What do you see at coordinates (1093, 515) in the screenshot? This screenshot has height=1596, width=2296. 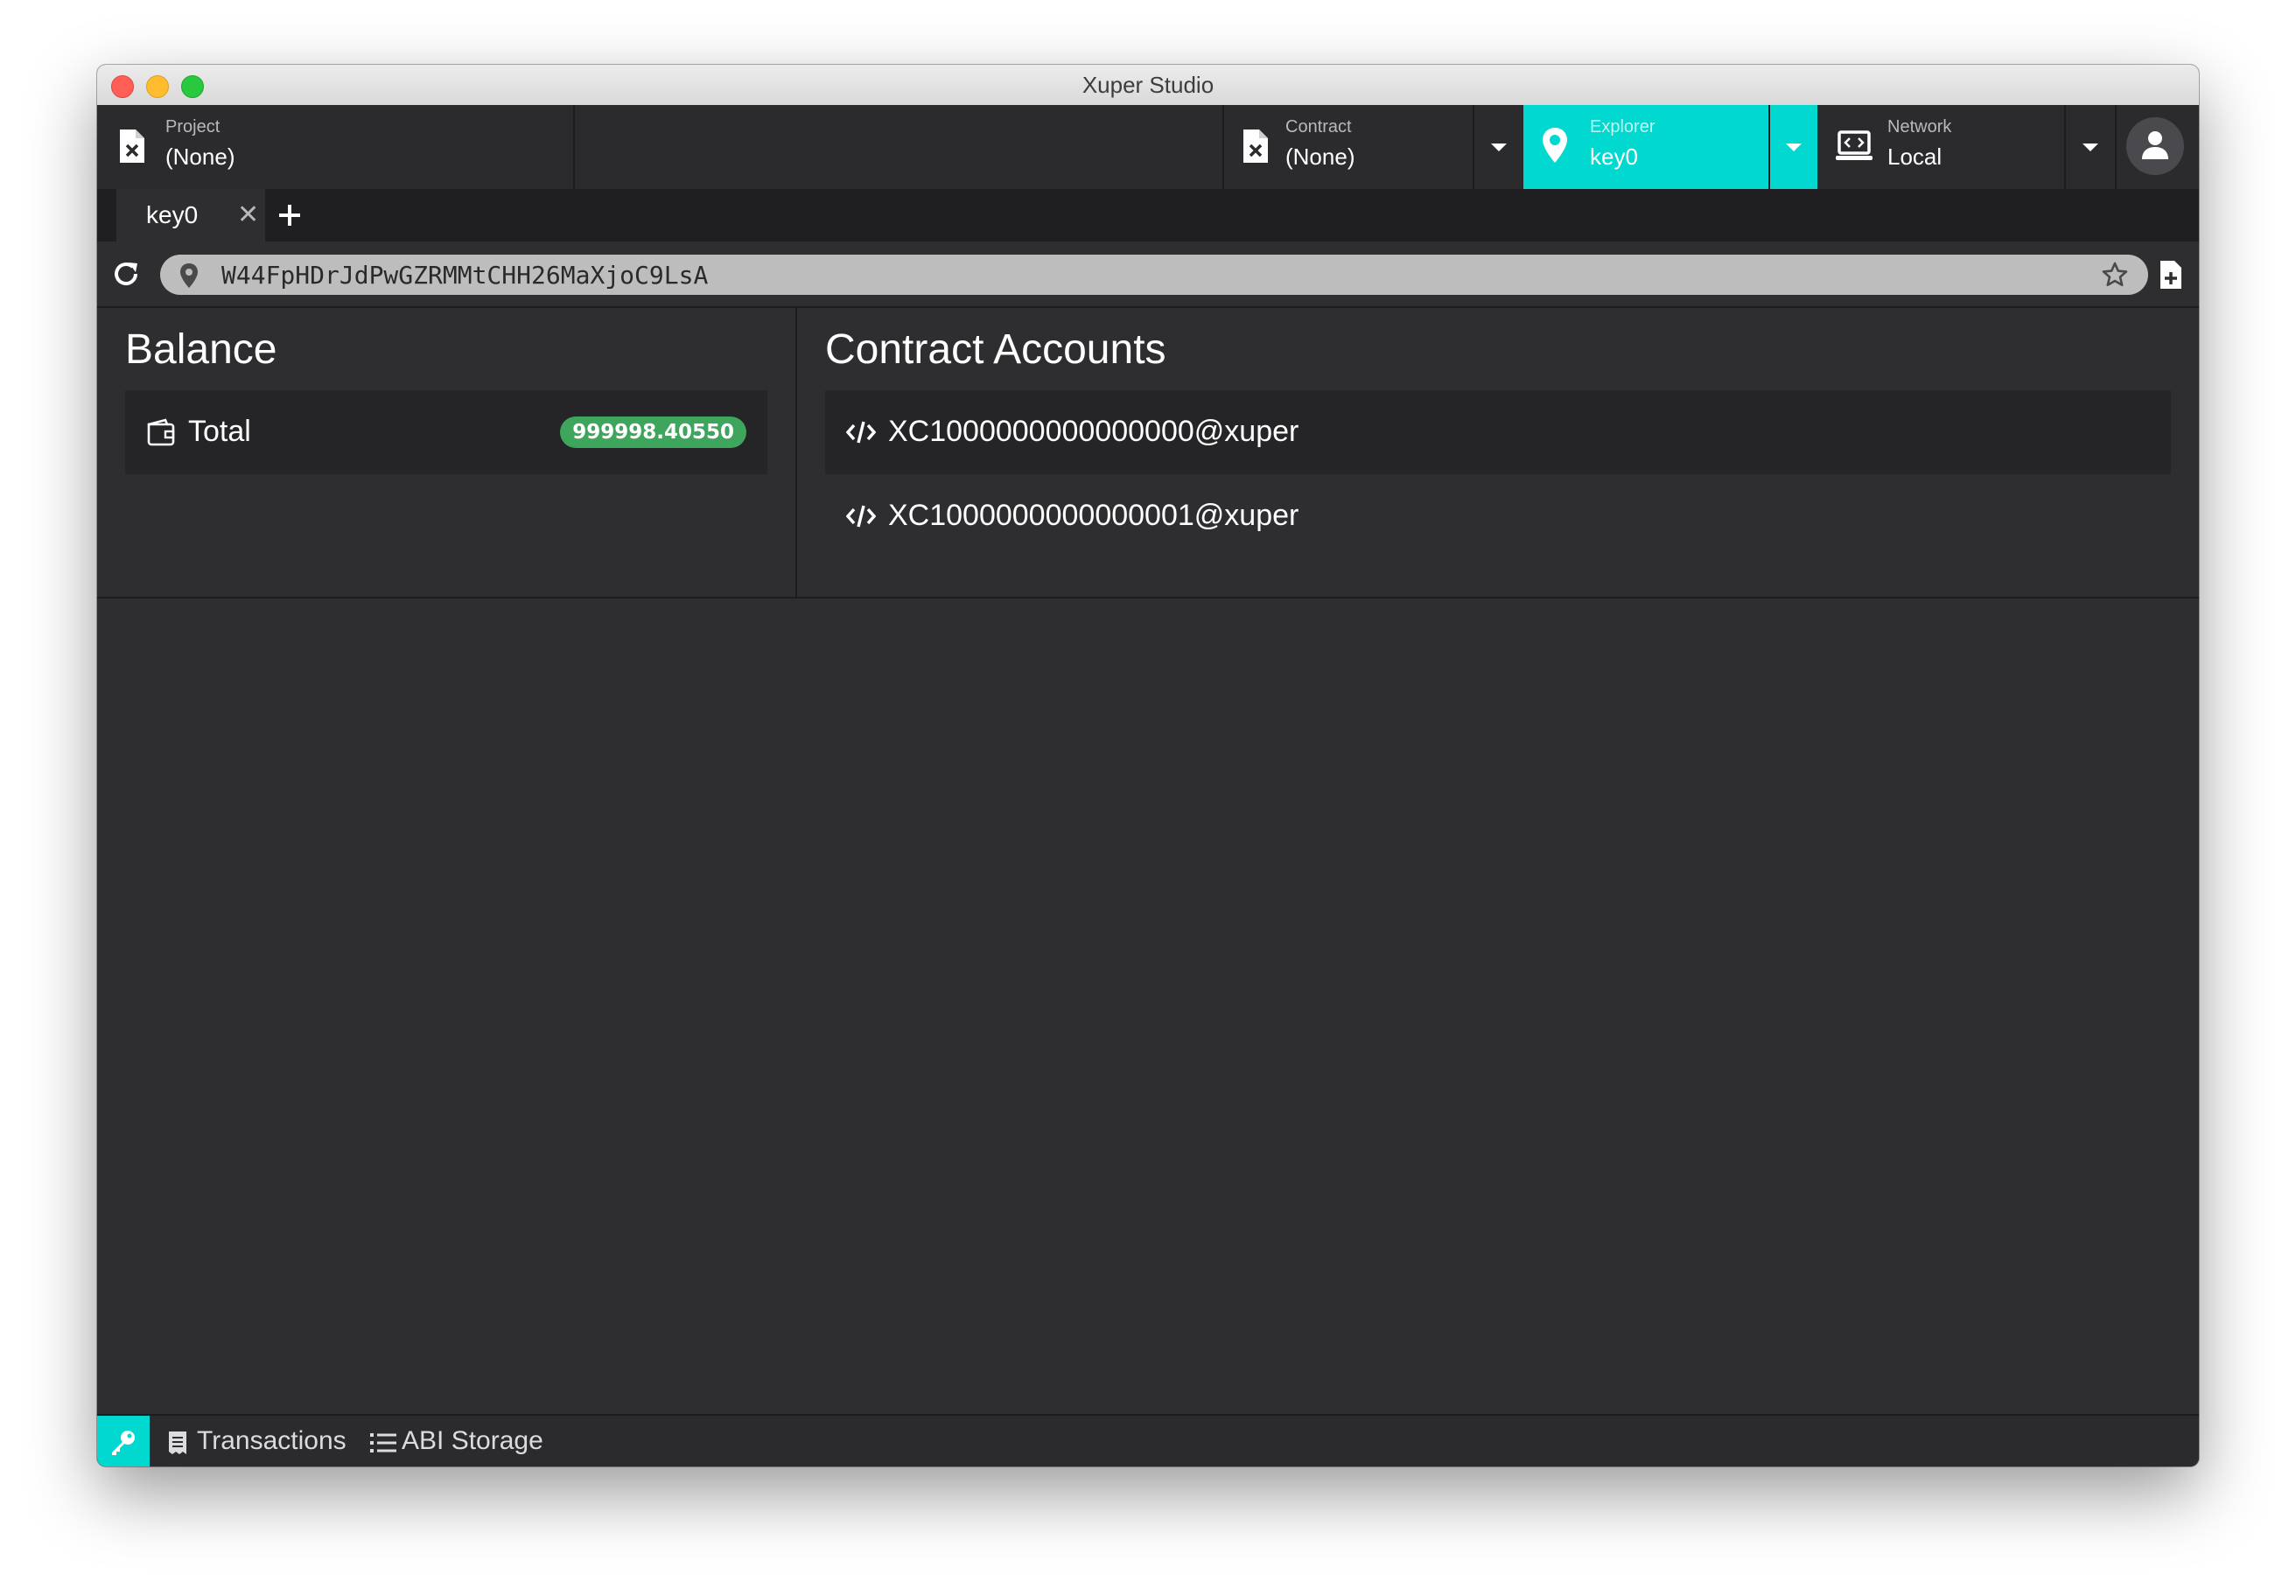 I see `contract-account-name: XC1000000000000001@xuper` at bounding box center [1093, 515].